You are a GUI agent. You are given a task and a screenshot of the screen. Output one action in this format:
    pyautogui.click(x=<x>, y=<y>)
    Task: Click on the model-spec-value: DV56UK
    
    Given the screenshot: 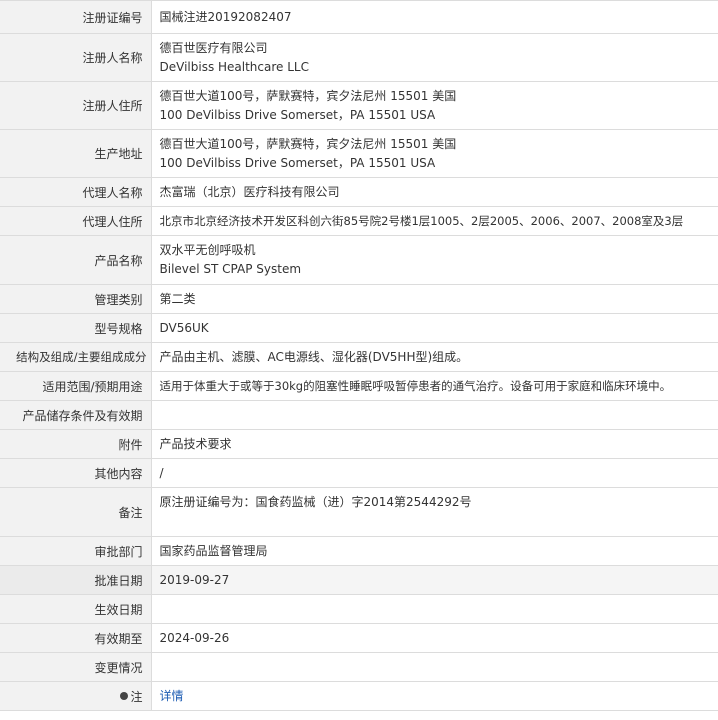 What is the action you would take?
    pyautogui.click(x=434, y=328)
    